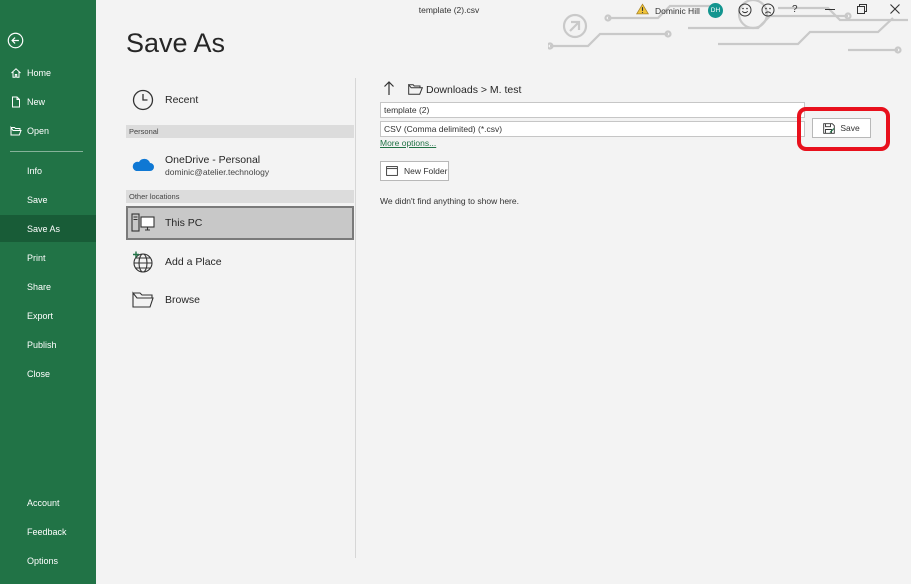 Image resolution: width=911 pixels, height=584 pixels. What do you see at coordinates (355, 318) in the screenshot?
I see `pane-divider` at bounding box center [355, 318].